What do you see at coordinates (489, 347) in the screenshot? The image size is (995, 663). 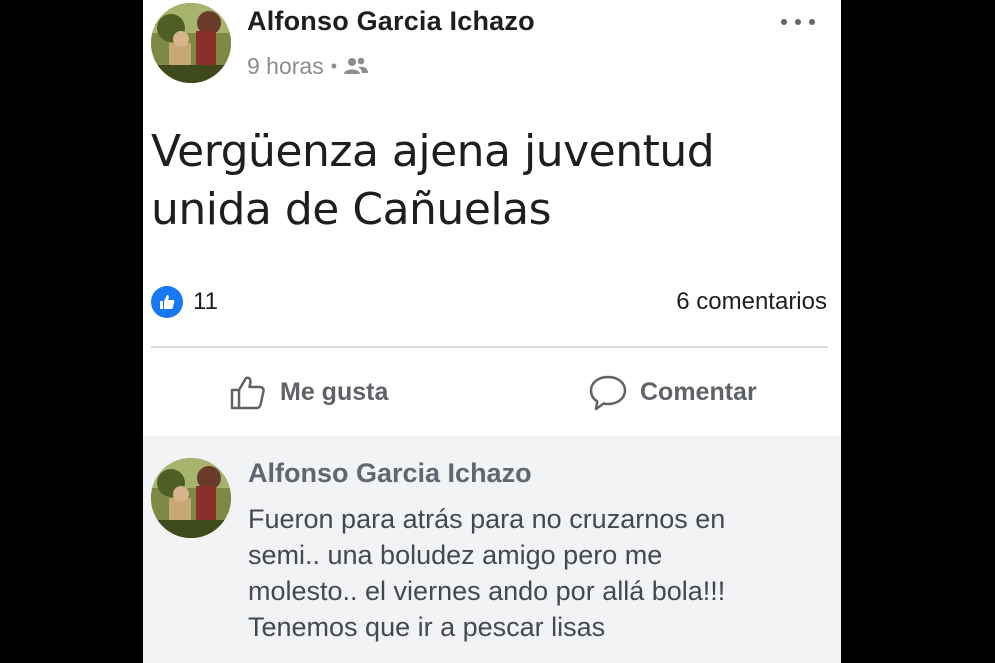 I see `action-divider` at bounding box center [489, 347].